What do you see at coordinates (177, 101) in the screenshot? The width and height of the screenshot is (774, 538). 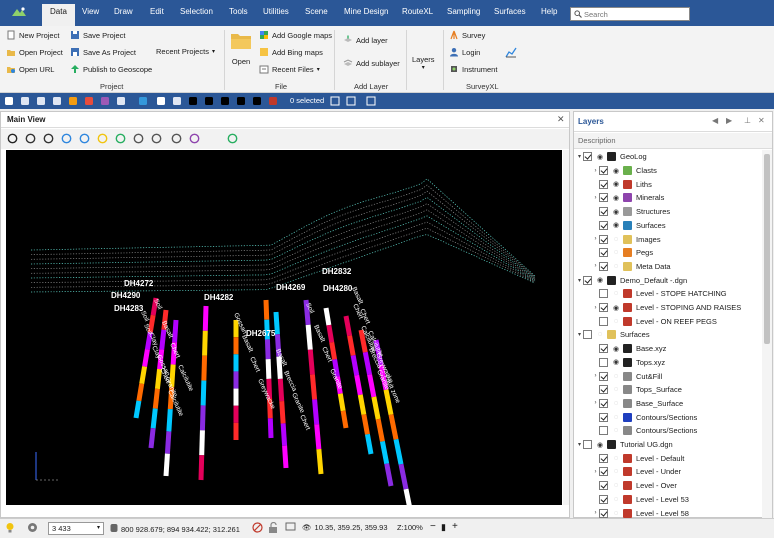 I see `select-box-icon` at bounding box center [177, 101].